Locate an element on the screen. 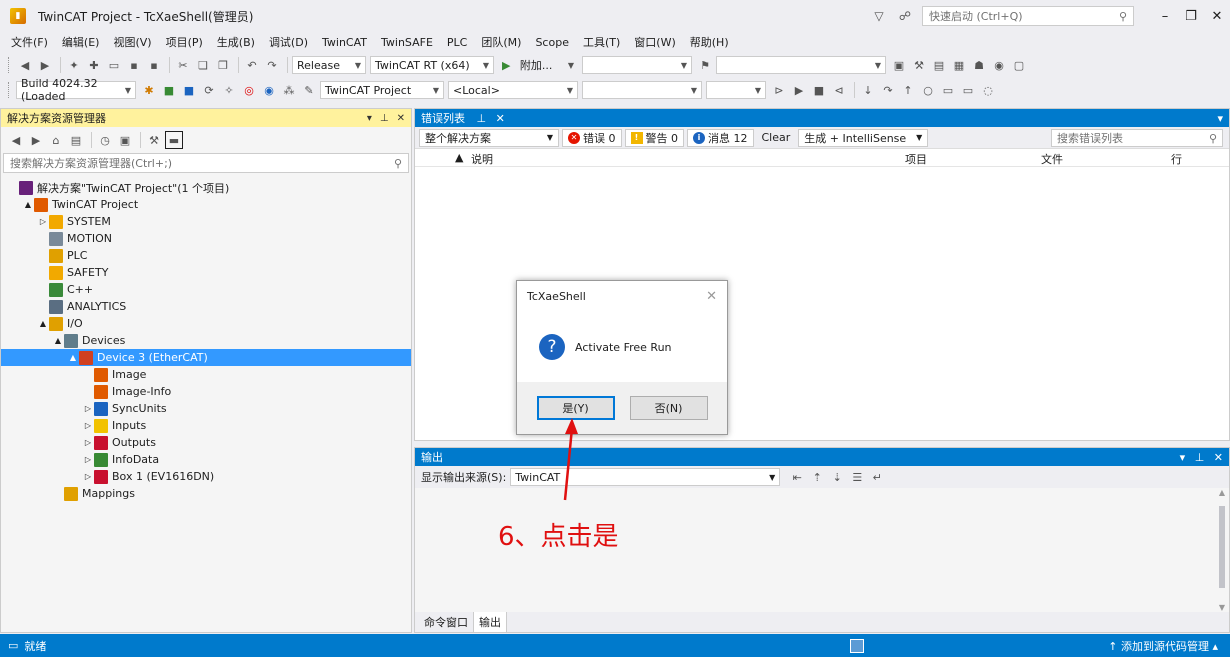 This screenshot has height=657, width=1230. empty-select: ▼ is located at coordinates (637, 65).